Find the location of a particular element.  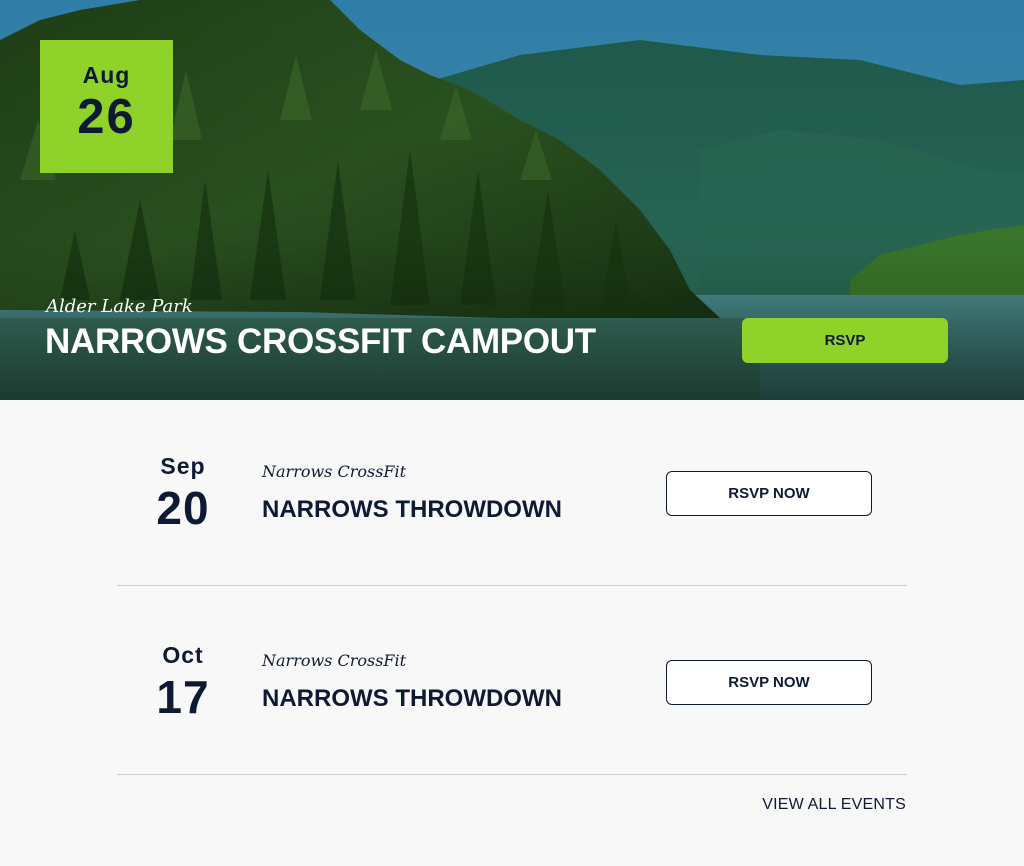

featured-event-title: NARROWS CROSSFIT CAMPOUT is located at coordinates (320, 342).